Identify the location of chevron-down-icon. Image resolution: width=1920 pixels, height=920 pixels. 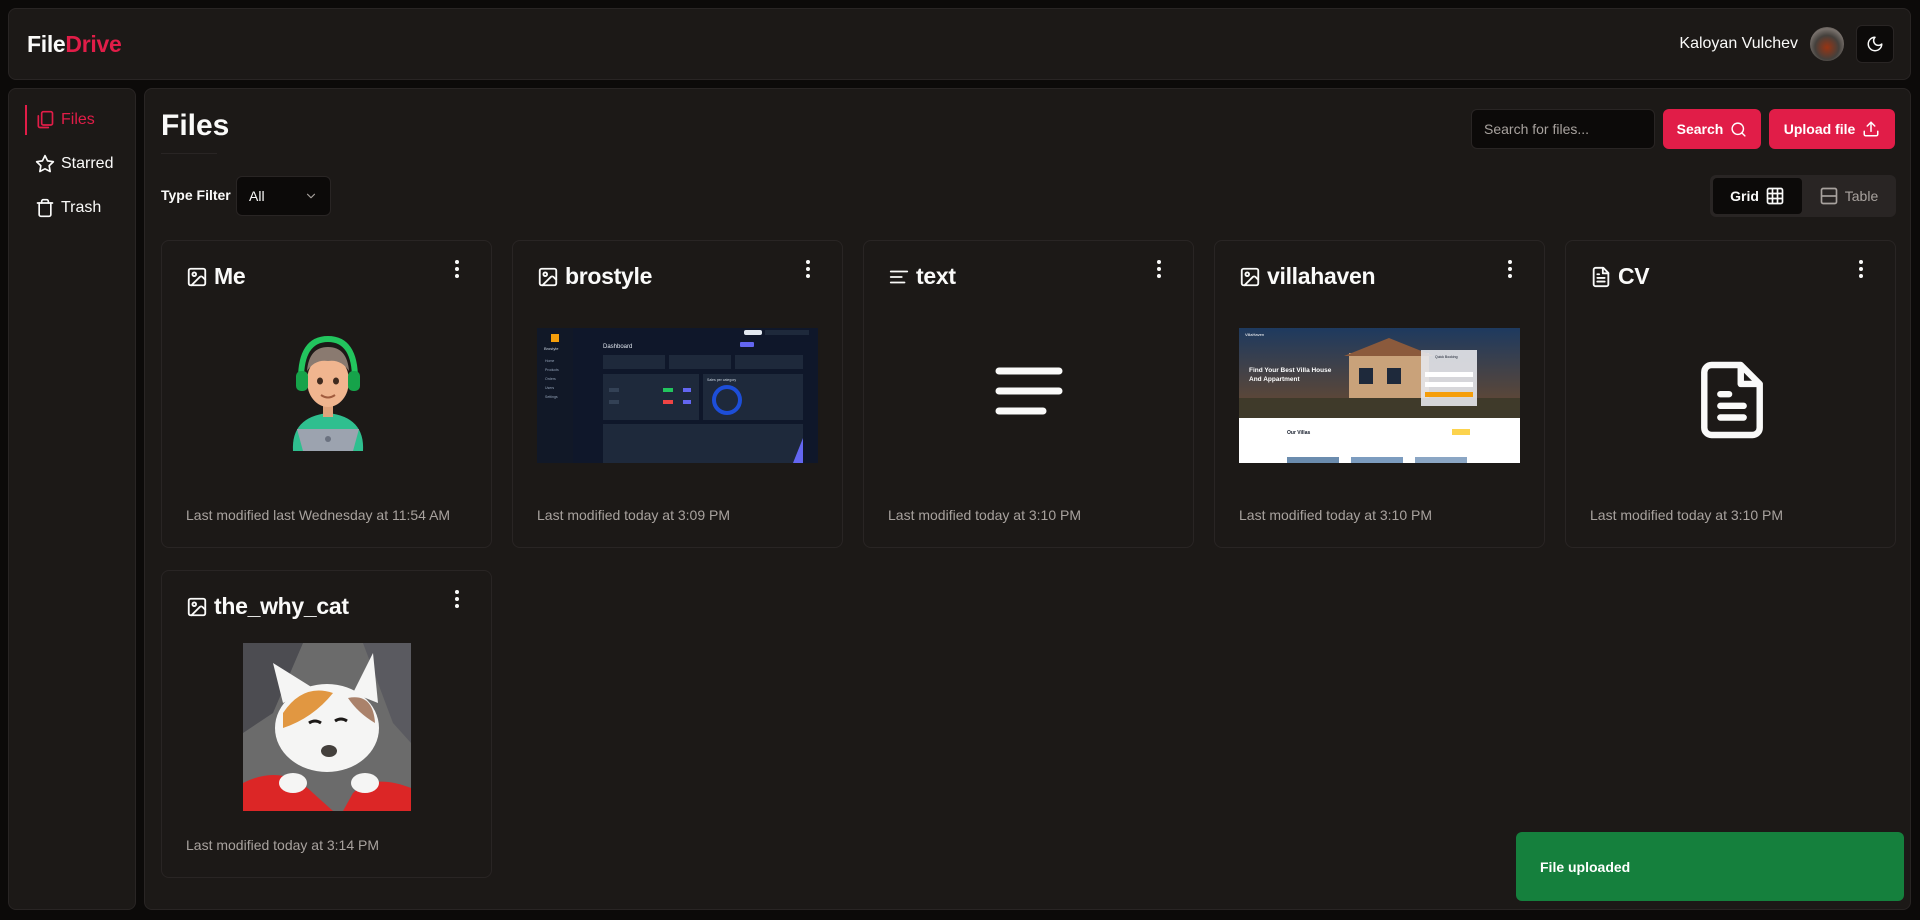
(311, 196).